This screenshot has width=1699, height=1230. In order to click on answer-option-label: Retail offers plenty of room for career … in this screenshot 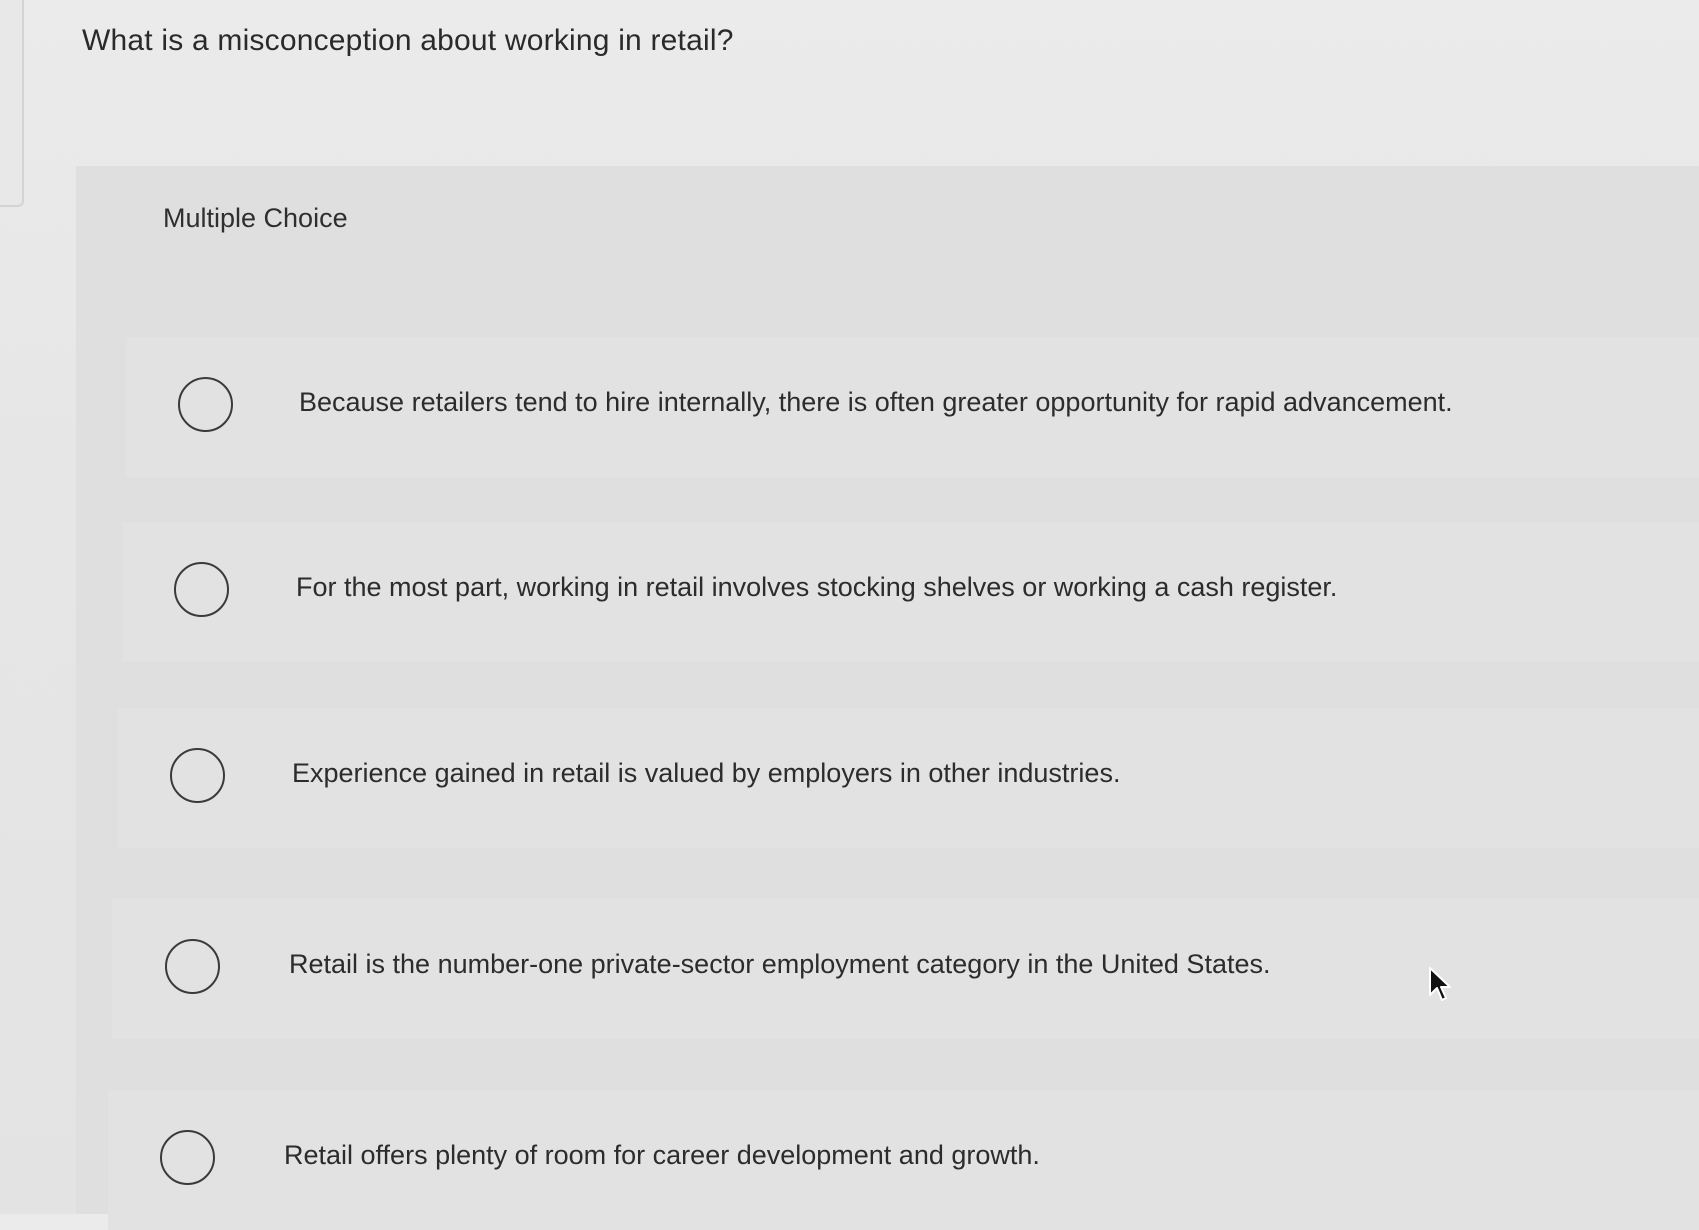, I will do `click(662, 1155)`.